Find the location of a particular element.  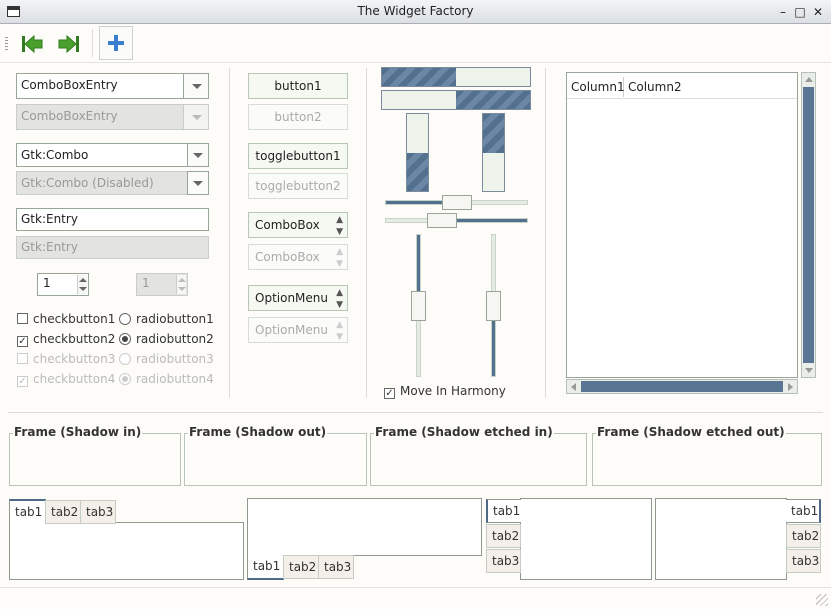

hscale-1-slider is located at coordinates (456, 202).